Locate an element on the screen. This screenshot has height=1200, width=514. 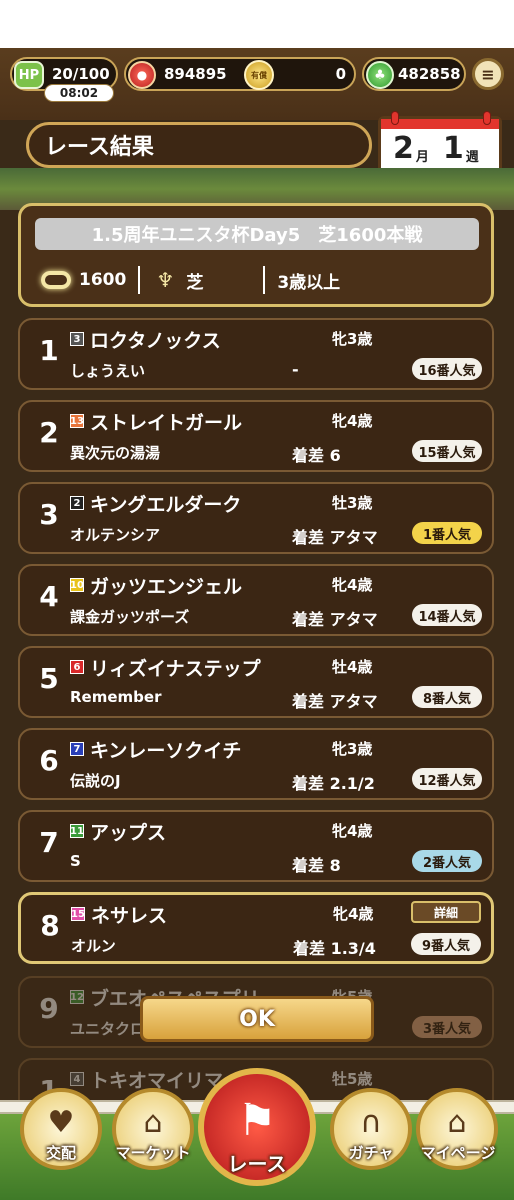
horse-name: キンレーソクイチ is located at coordinates (166, 751).